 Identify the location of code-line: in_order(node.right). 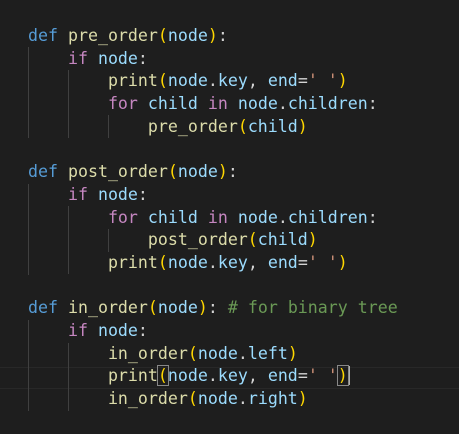
(207, 398).